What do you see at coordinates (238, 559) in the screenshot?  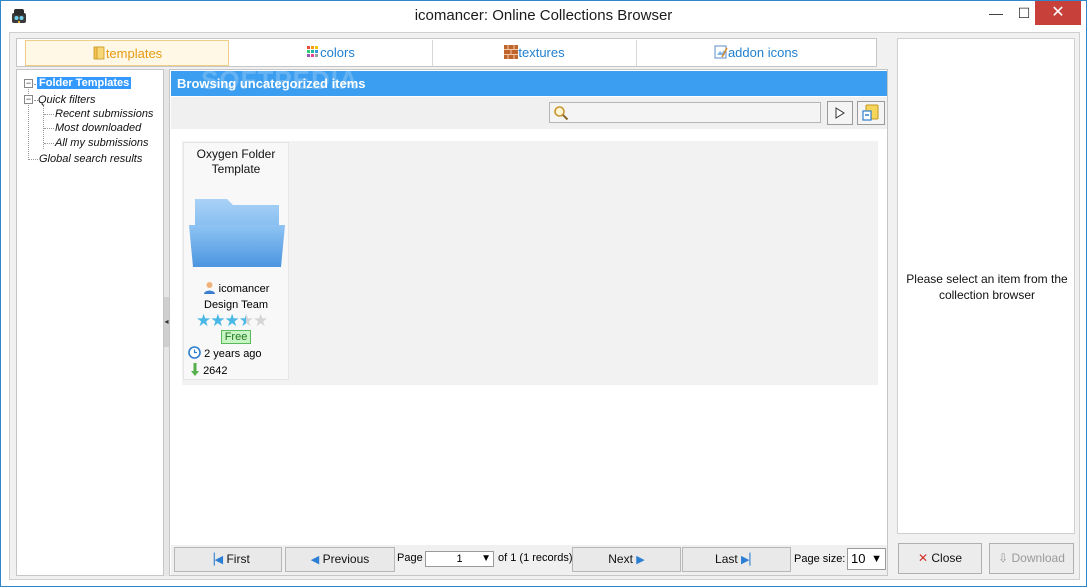 I see `first-page-label: First` at bounding box center [238, 559].